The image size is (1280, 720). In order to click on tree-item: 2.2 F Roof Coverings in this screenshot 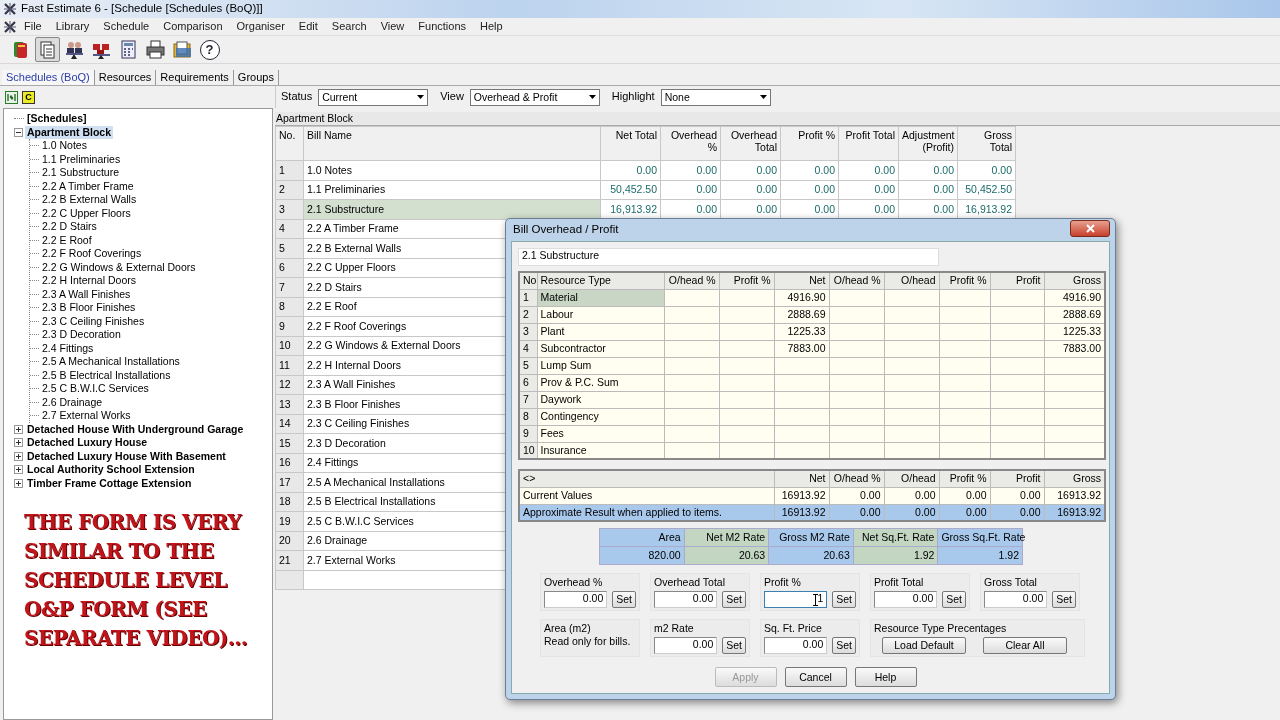, I will do `click(92, 254)`.